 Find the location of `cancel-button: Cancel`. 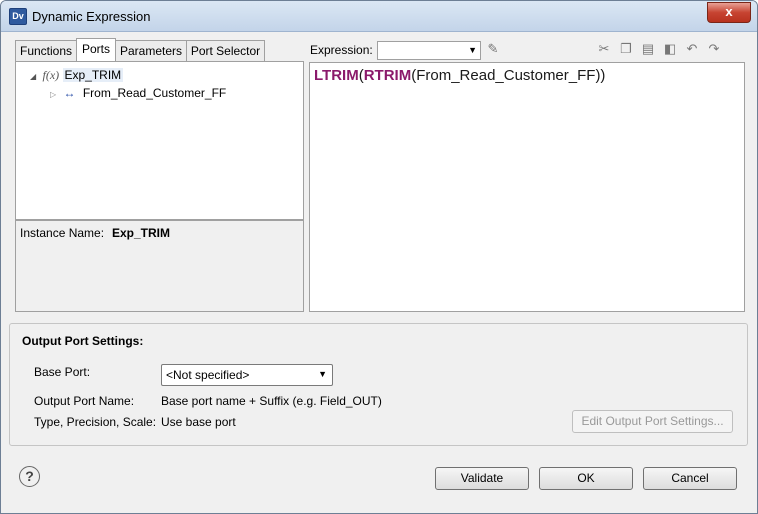

cancel-button: Cancel is located at coordinates (690, 478).